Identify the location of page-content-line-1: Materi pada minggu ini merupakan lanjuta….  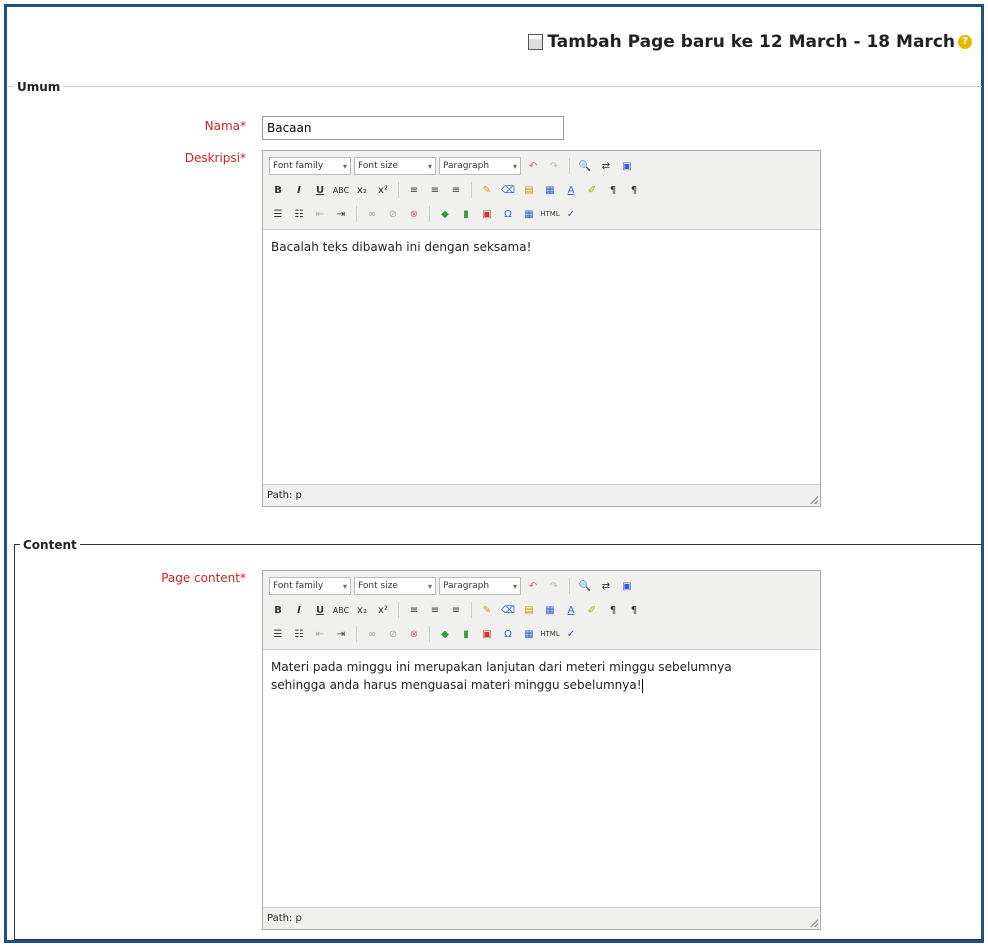
(501, 667).